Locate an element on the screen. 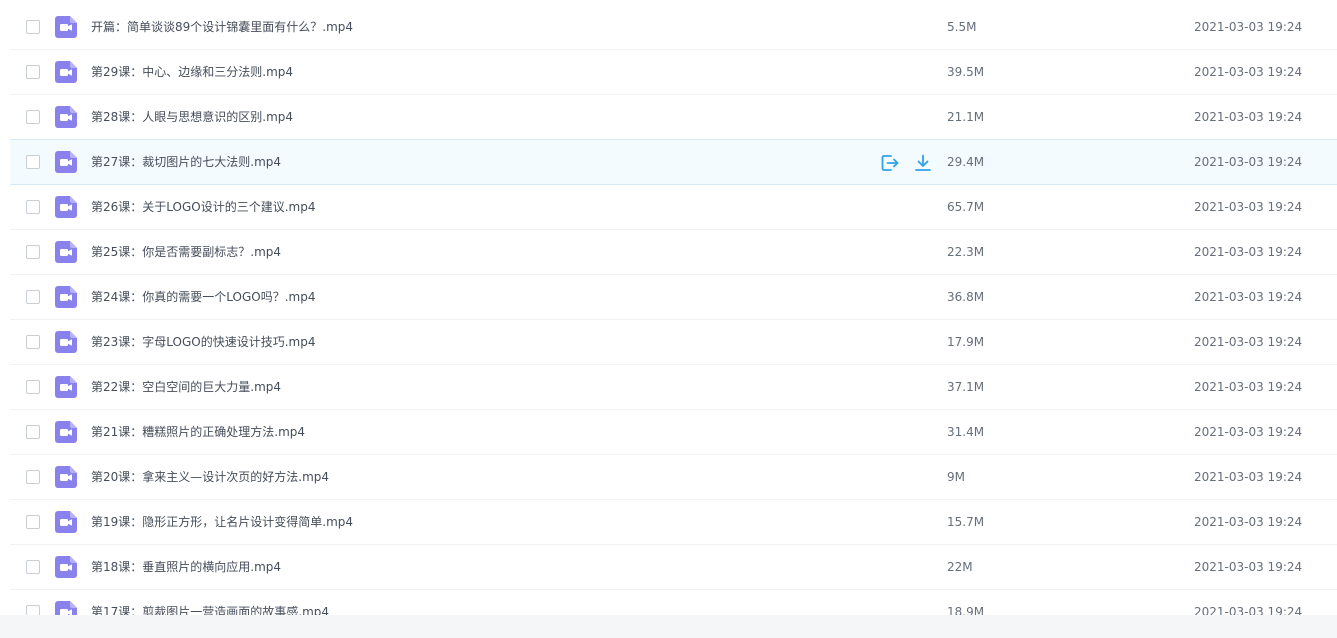  file-size: 31.4M is located at coordinates (966, 432).